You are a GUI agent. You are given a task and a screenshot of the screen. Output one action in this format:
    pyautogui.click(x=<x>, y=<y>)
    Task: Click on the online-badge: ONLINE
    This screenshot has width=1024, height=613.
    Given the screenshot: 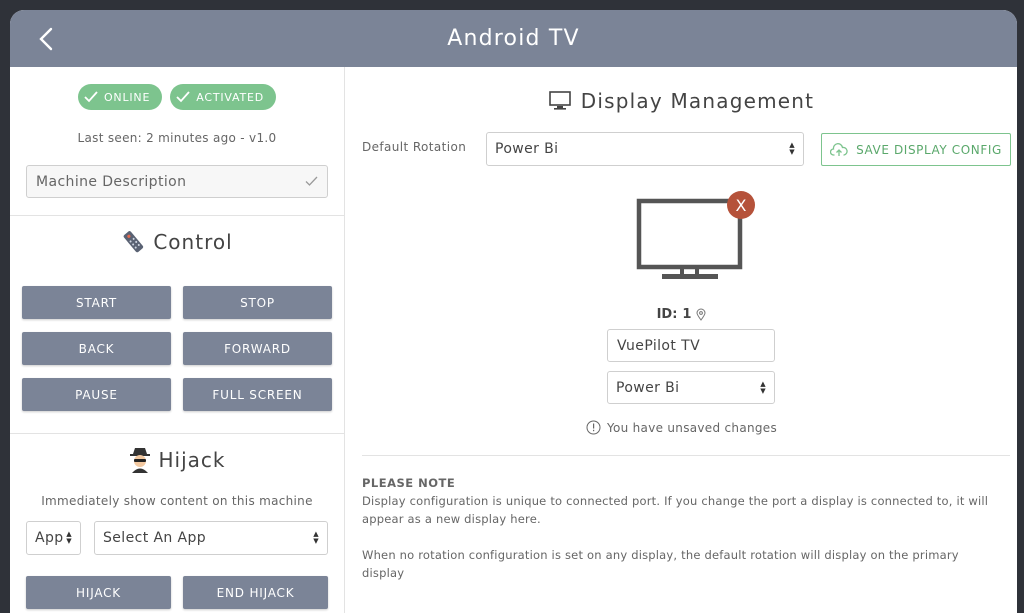 What is the action you would take?
    pyautogui.click(x=120, y=97)
    